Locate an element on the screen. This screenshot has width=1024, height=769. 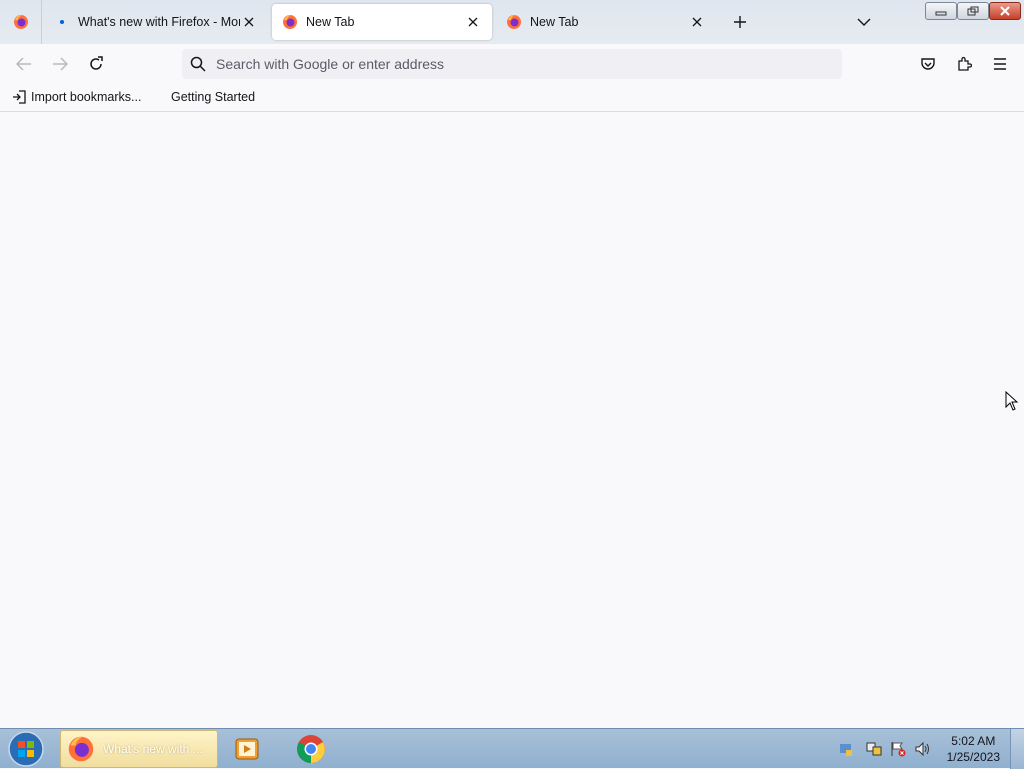
navigation-toolbar is located at coordinates (512, 64).